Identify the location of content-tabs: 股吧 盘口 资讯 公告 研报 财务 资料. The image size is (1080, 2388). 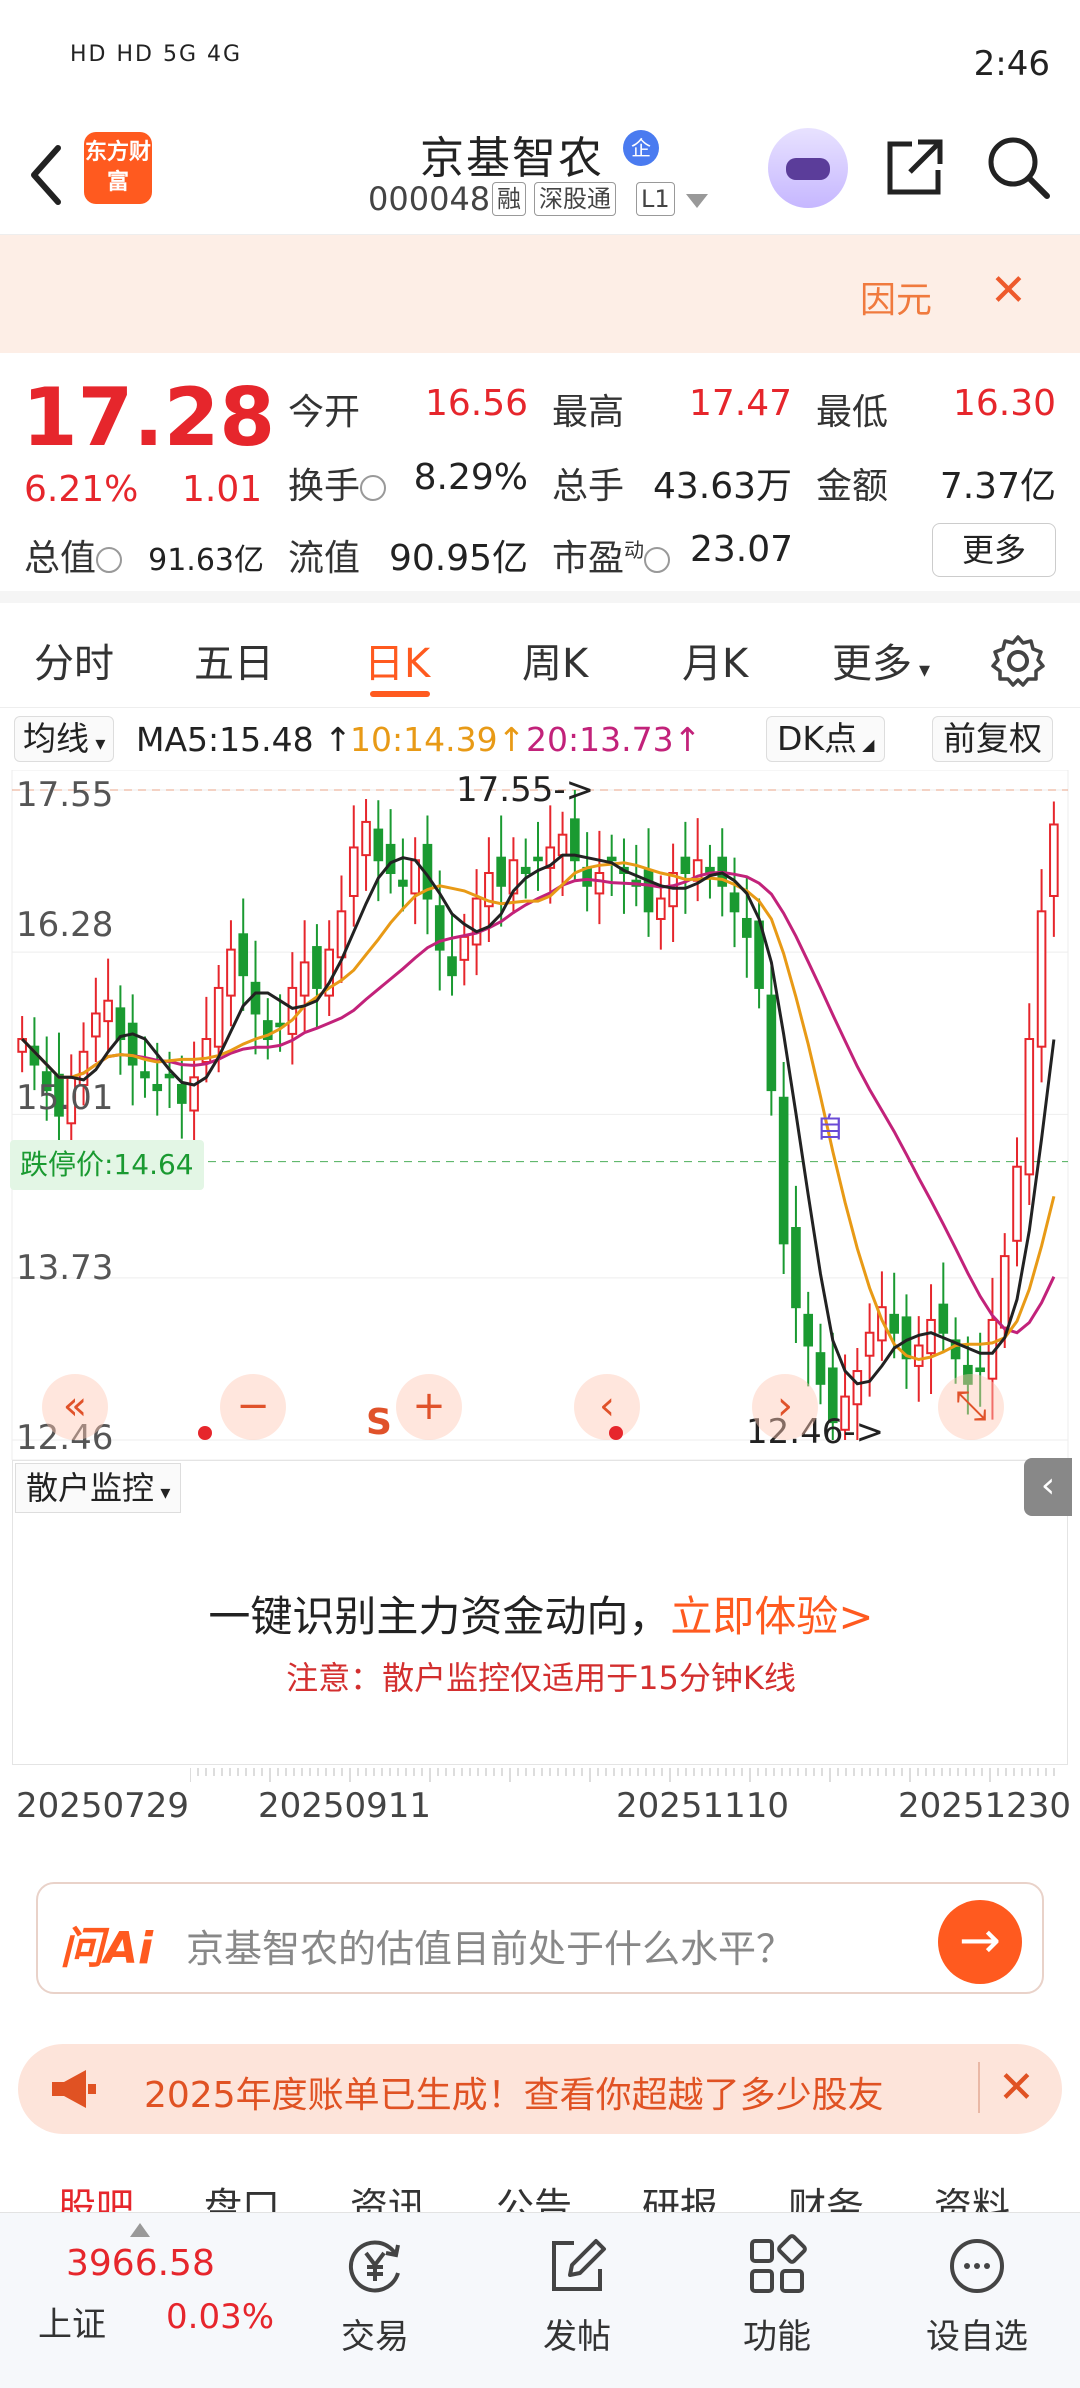
(540, 2186).